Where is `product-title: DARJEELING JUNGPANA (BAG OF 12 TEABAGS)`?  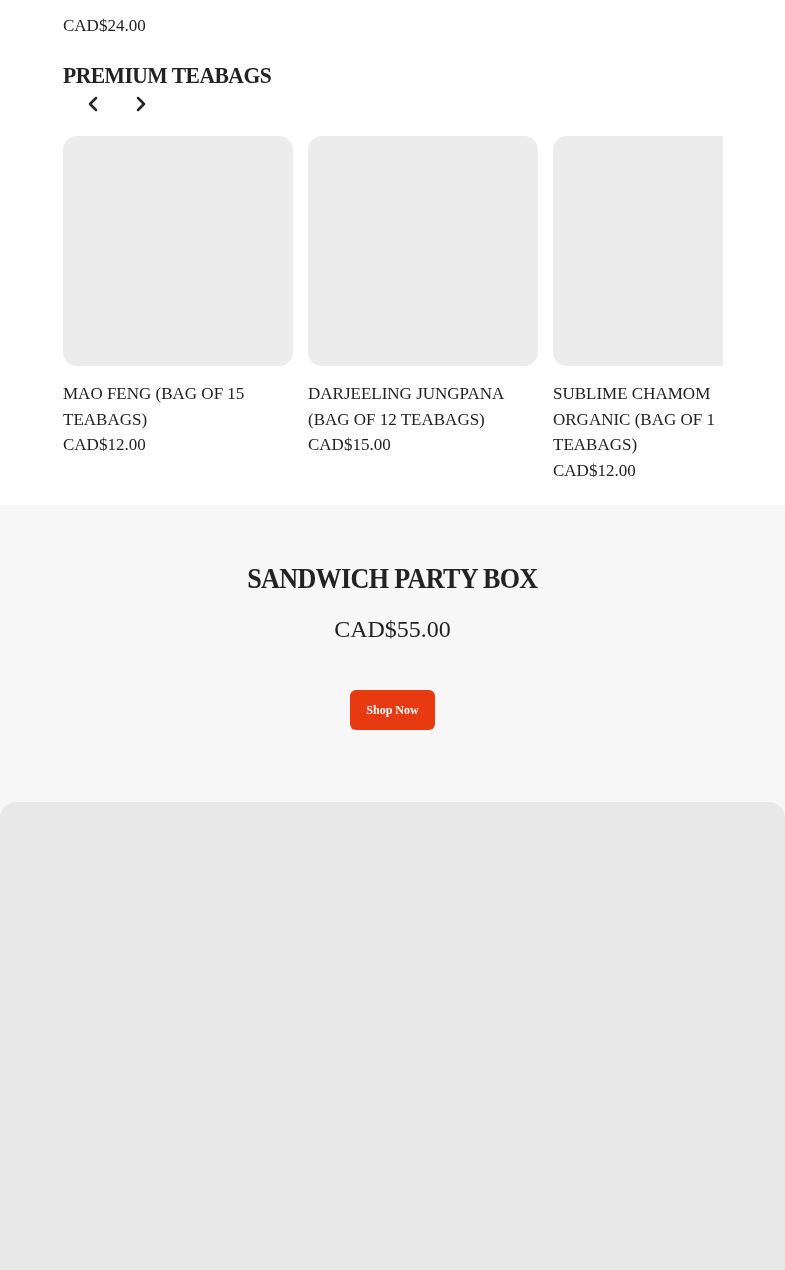
product-title: DARJEELING JUNGPANA (BAG OF 12 TEABAGS) is located at coordinates (423, 406).